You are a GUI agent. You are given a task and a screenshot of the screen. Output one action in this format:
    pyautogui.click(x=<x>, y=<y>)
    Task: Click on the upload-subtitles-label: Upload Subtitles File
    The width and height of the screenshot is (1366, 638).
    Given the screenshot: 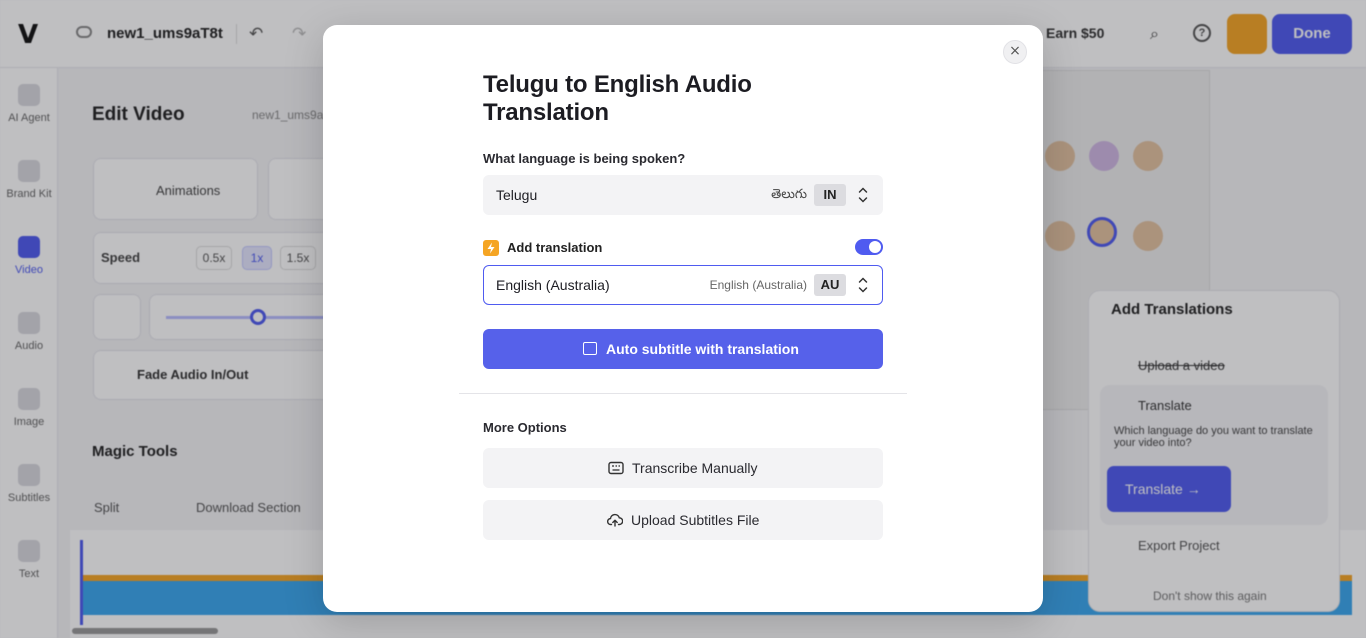 What is the action you would take?
    pyautogui.click(x=695, y=520)
    